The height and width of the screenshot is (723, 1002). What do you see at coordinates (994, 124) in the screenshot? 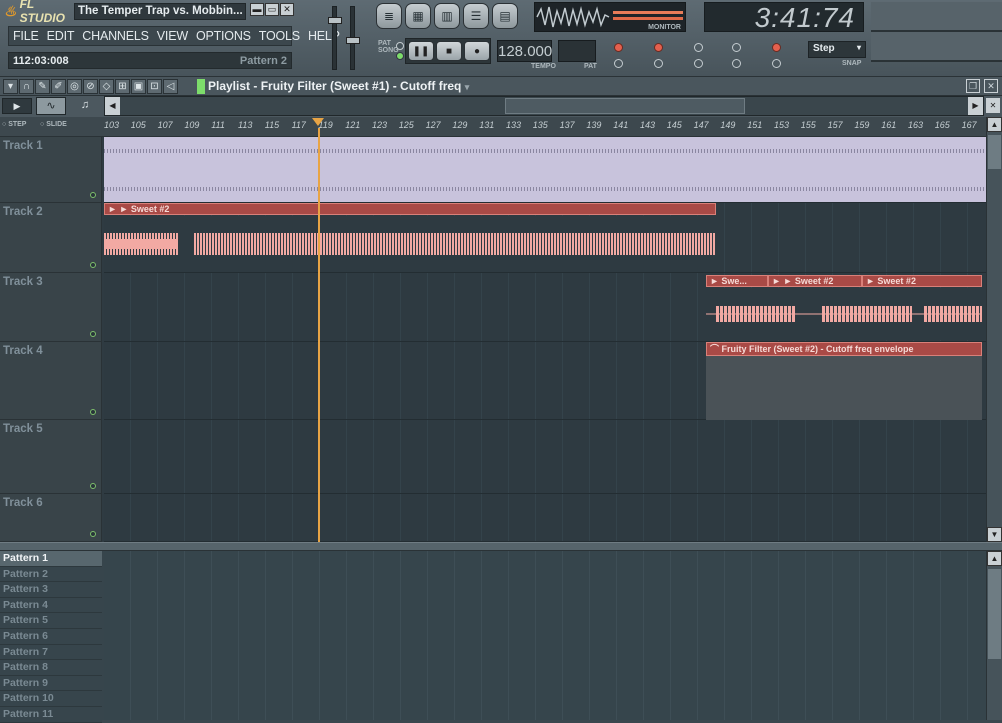
I see `scroll-up-icon: ▲` at bounding box center [994, 124].